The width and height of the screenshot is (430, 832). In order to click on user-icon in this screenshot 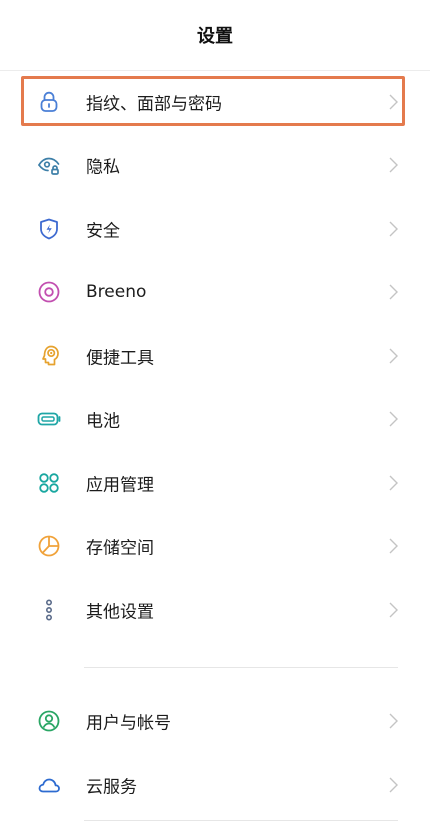, I will do `click(49, 721)`.